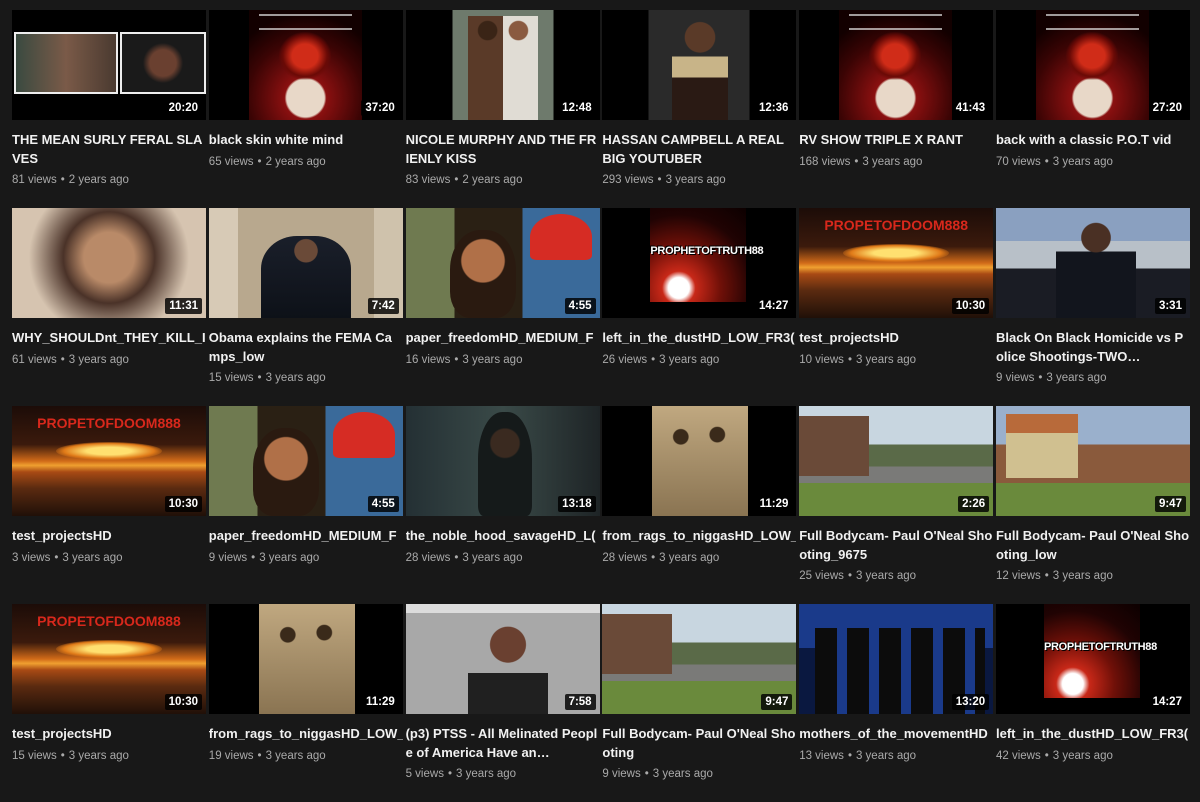 The image size is (1200, 802). What do you see at coordinates (1092, 263) in the screenshot?
I see `video-thumbnail: 3:31` at bounding box center [1092, 263].